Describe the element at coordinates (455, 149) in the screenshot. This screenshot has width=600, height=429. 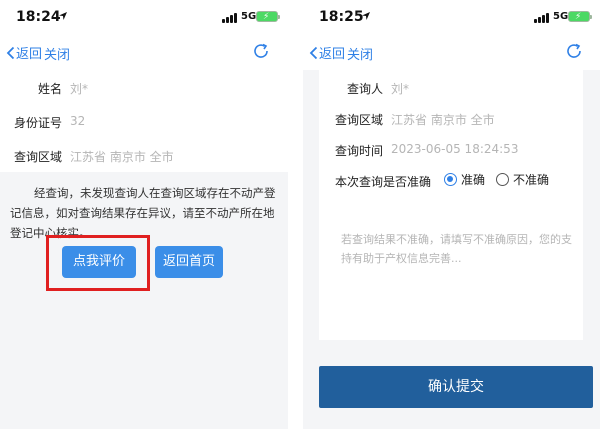
I see `field-value: 2023-06-05 18:24:53` at that location.